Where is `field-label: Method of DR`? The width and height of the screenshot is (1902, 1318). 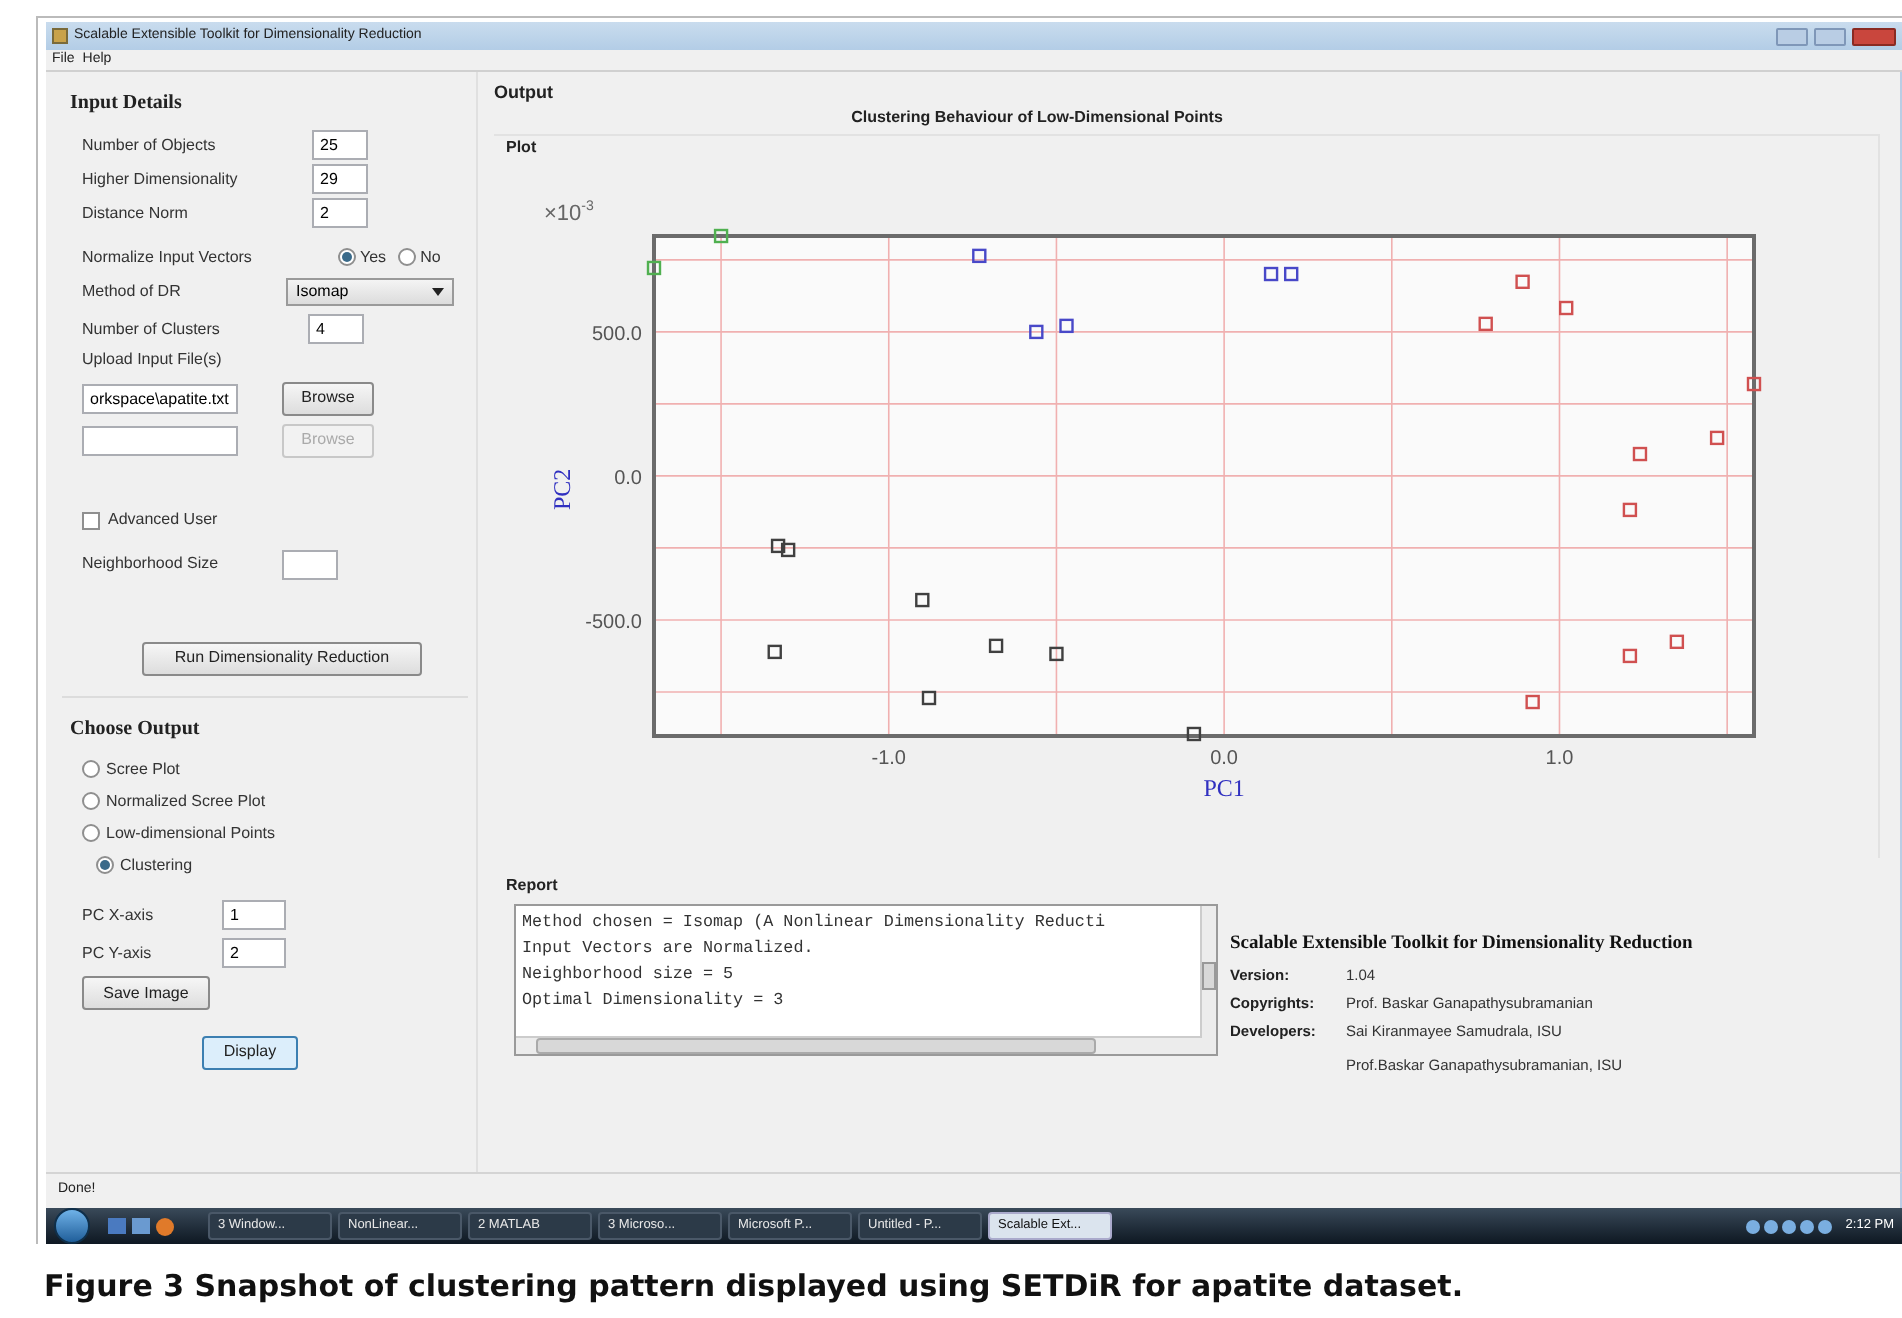 field-label: Method of DR is located at coordinates (132, 291).